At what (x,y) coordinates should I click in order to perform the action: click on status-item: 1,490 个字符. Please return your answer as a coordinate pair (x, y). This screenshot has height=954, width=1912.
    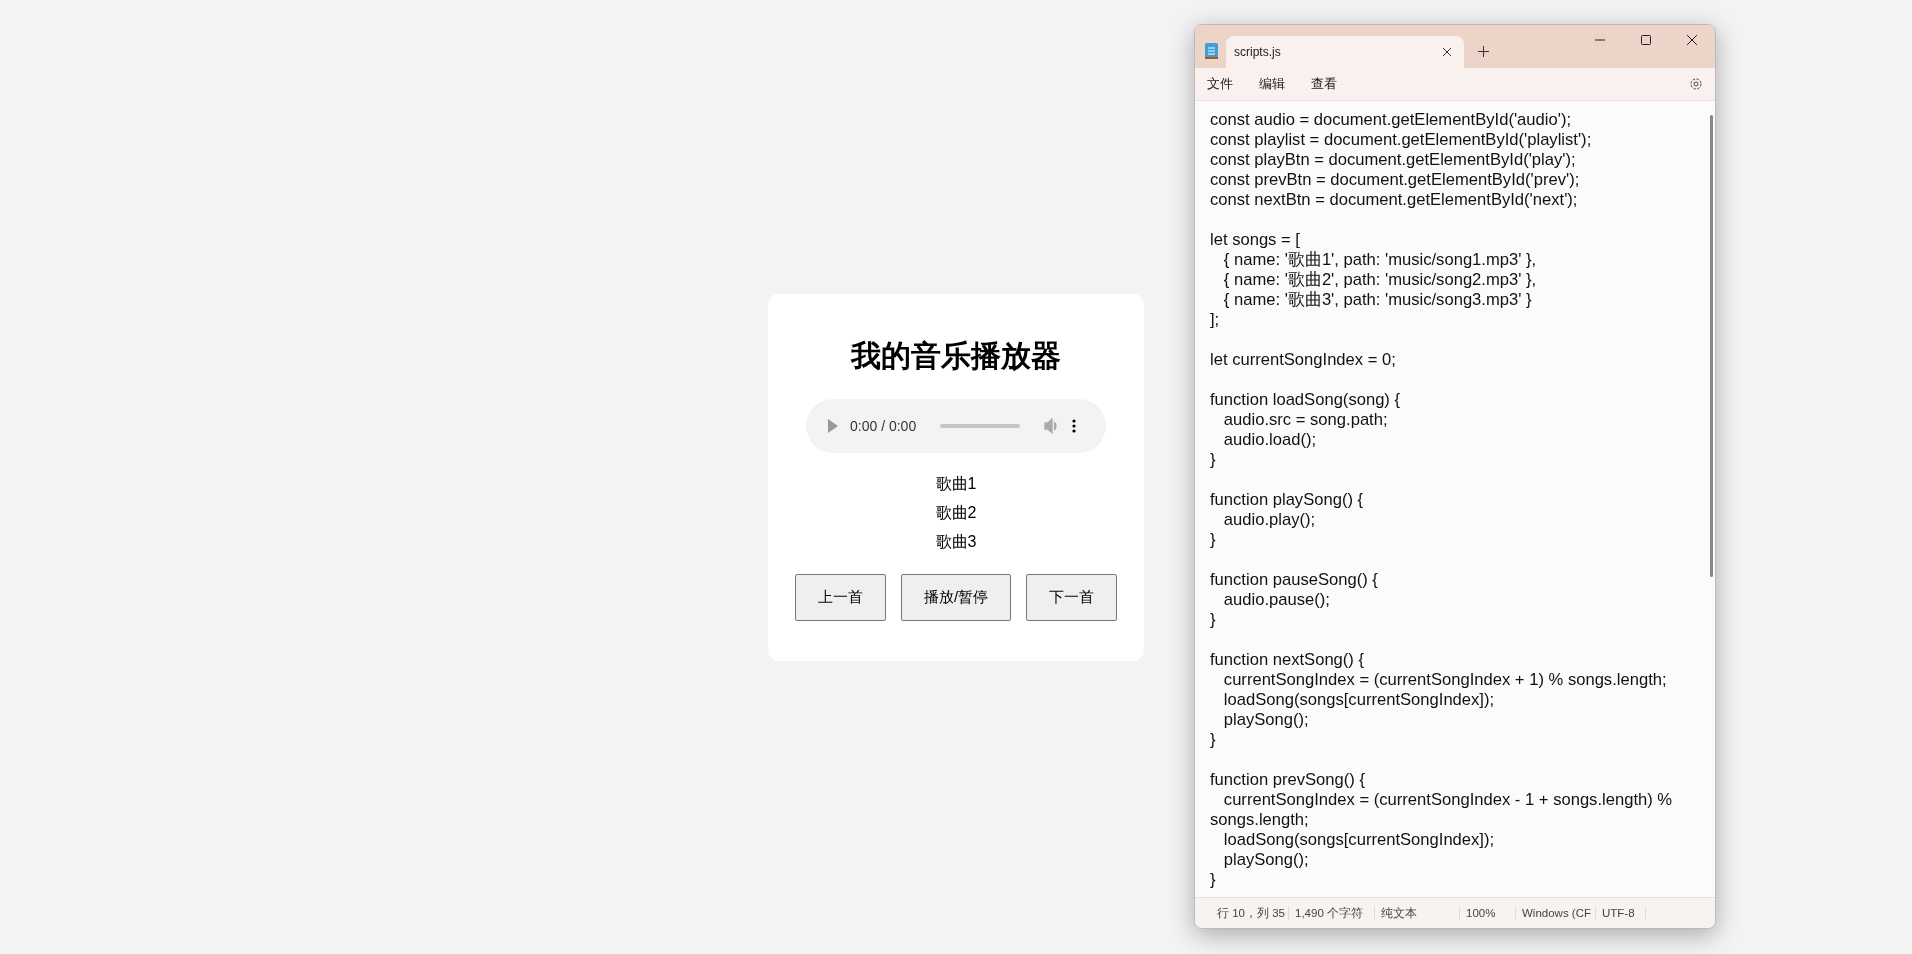
    Looking at the image, I should click on (1332, 913).